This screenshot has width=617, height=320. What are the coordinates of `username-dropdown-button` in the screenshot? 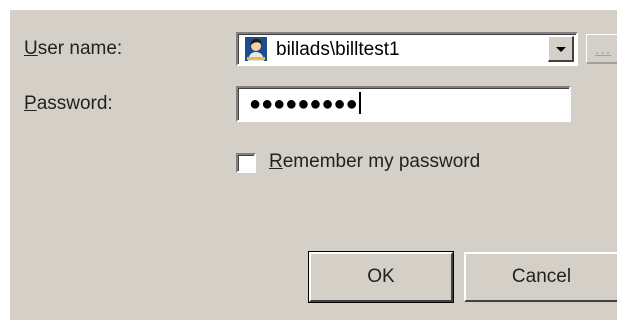 It's located at (561, 49).